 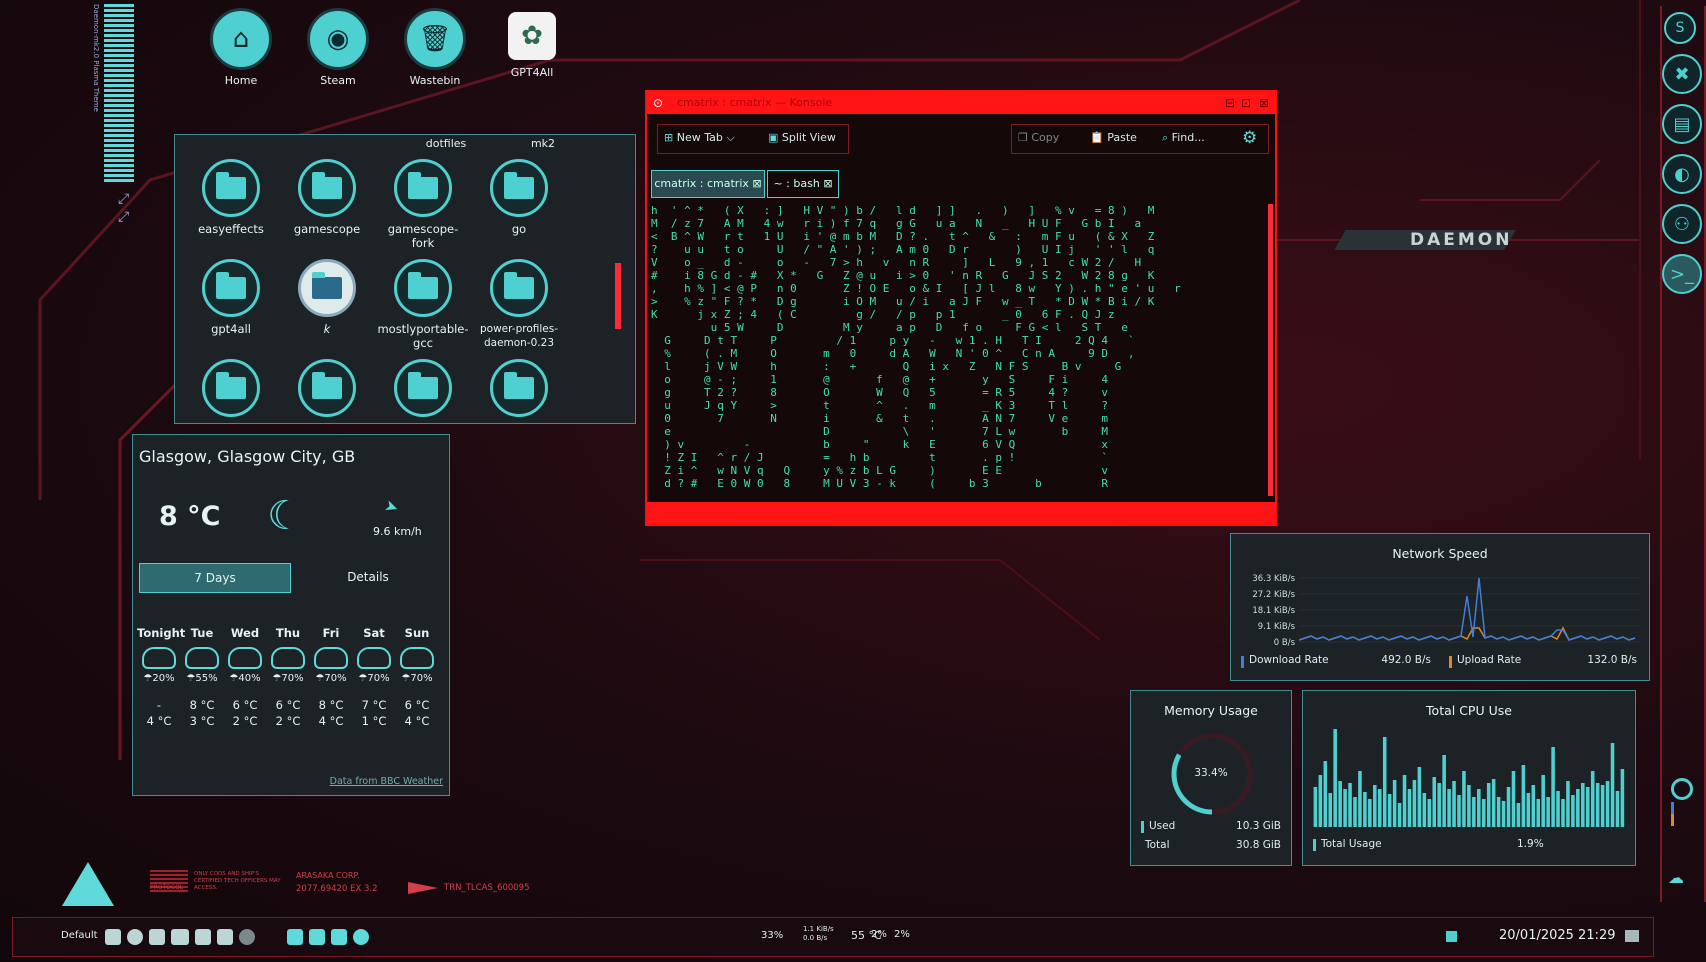 What do you see at coordinates (1211, 773) in the screenshot?
I see `memory-percent: 33.4%` at bounding box center [1211, 773].